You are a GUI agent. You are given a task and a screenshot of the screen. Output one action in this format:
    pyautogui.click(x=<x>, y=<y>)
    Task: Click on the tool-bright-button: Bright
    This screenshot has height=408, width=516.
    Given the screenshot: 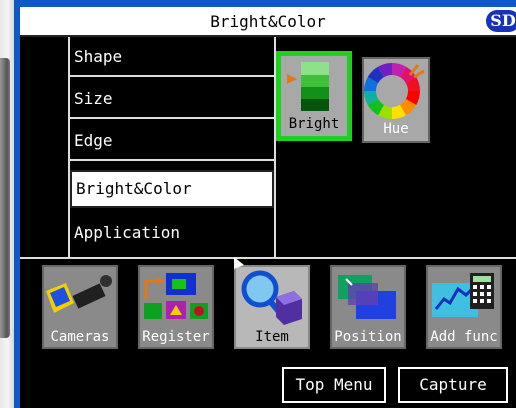 What is the action you would take?
    pyautogui.click(x=314, y=96)
    